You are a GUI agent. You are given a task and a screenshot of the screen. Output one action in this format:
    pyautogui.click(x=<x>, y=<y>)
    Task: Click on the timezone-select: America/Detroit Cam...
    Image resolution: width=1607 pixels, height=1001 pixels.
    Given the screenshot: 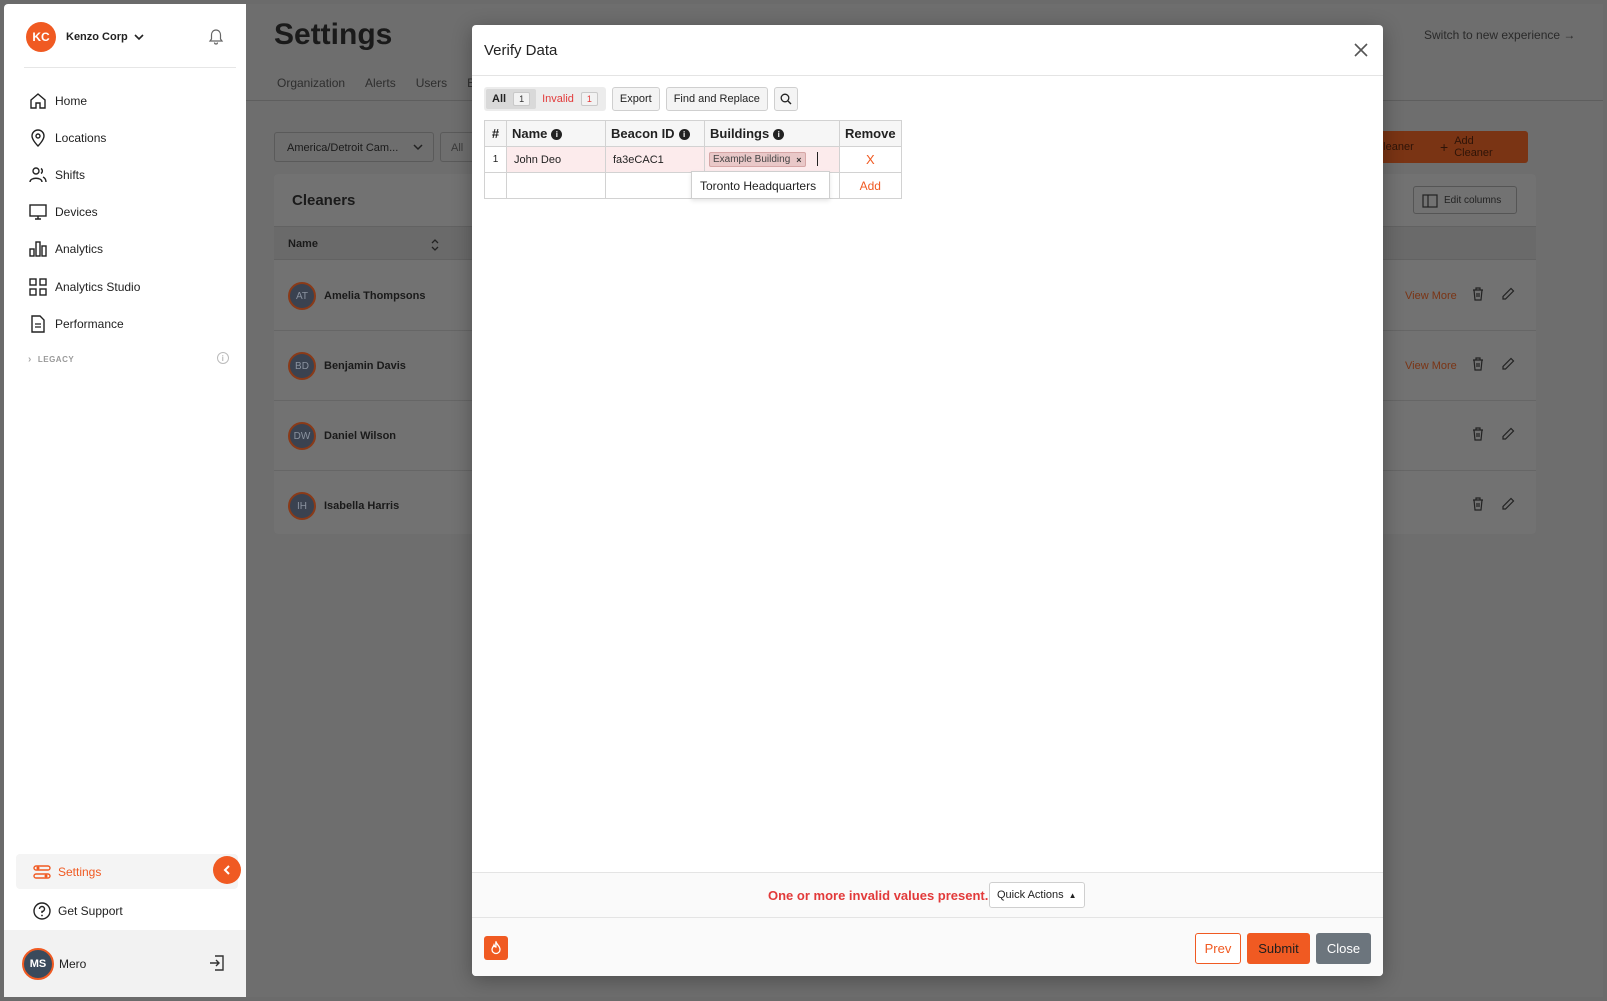 What is the action you would take?
    pyautogui.click(x=354, y=147)
    